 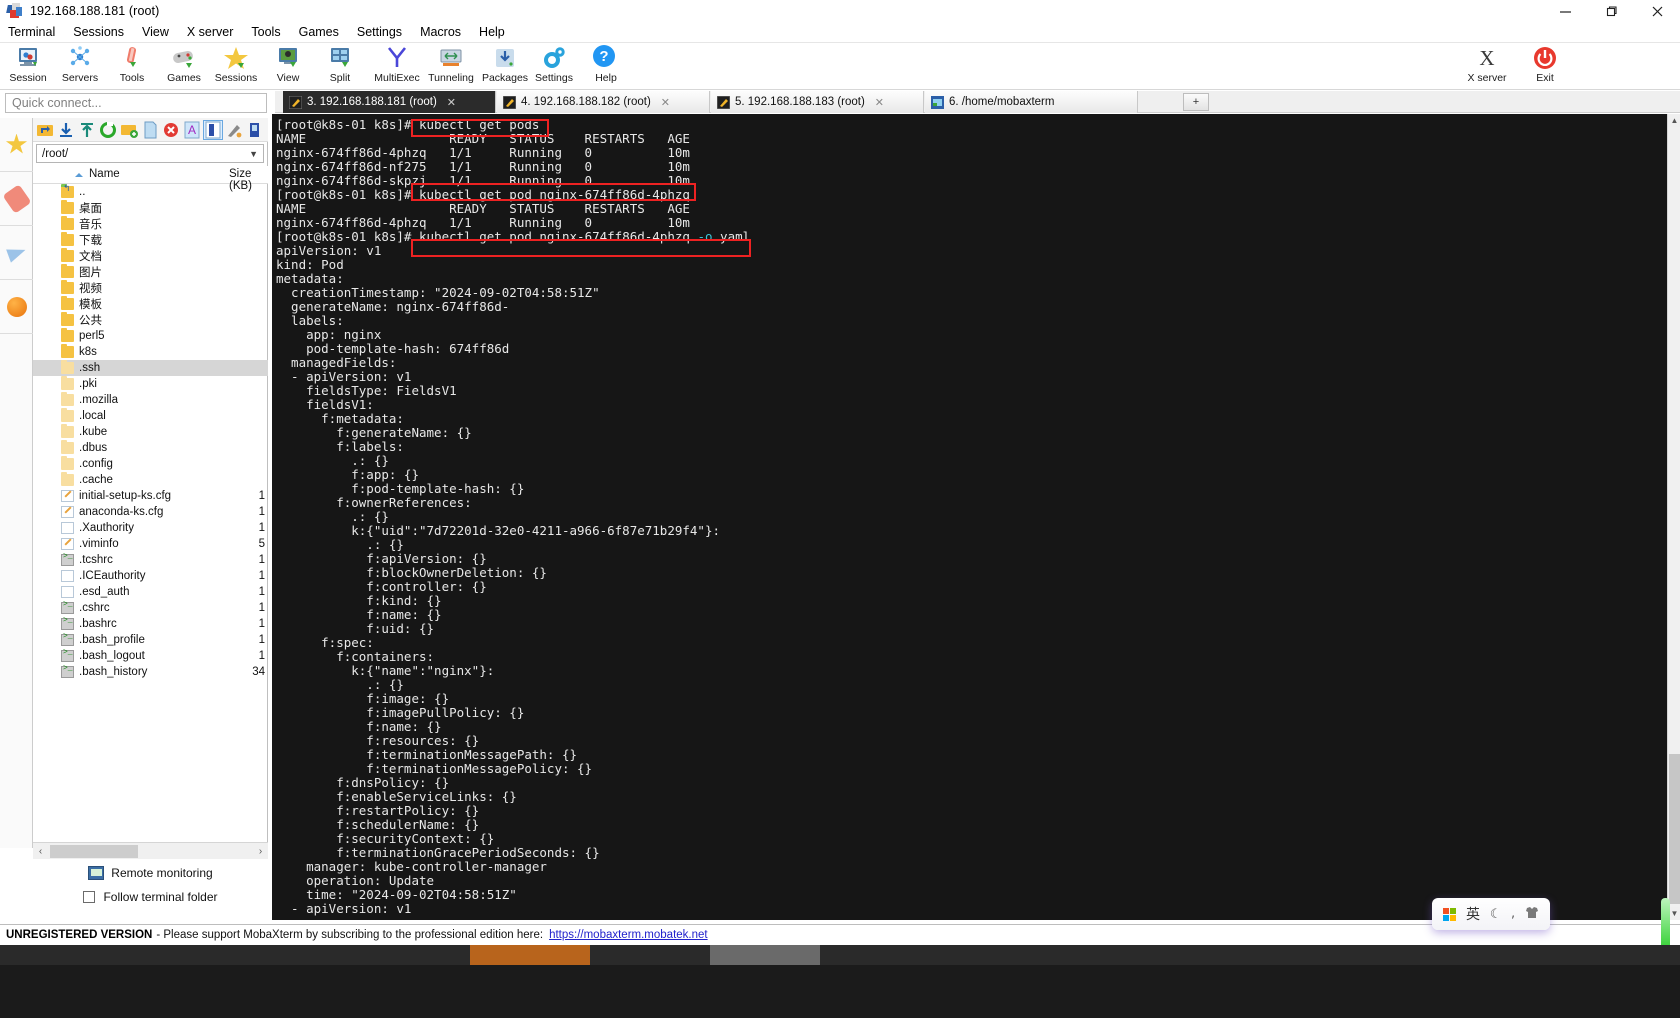 I want to click on rail-item-send, so click(x=16, y=253).